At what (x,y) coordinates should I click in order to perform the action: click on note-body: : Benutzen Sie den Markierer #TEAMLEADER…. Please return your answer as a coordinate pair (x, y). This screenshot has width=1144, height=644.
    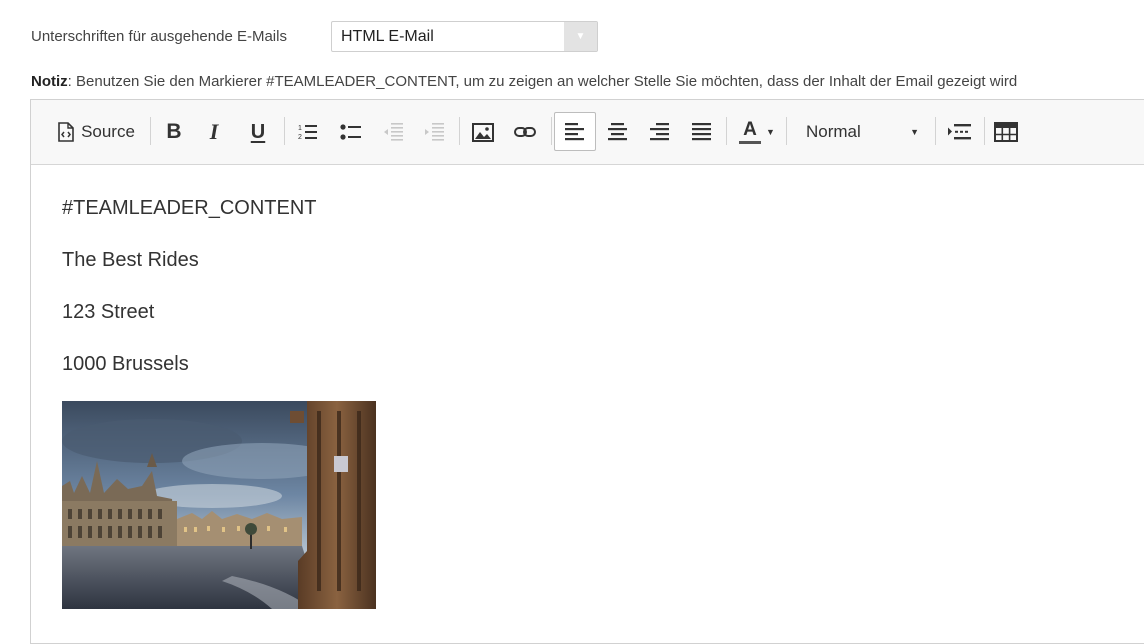
    Looking at the image, I should click on (542, 81).